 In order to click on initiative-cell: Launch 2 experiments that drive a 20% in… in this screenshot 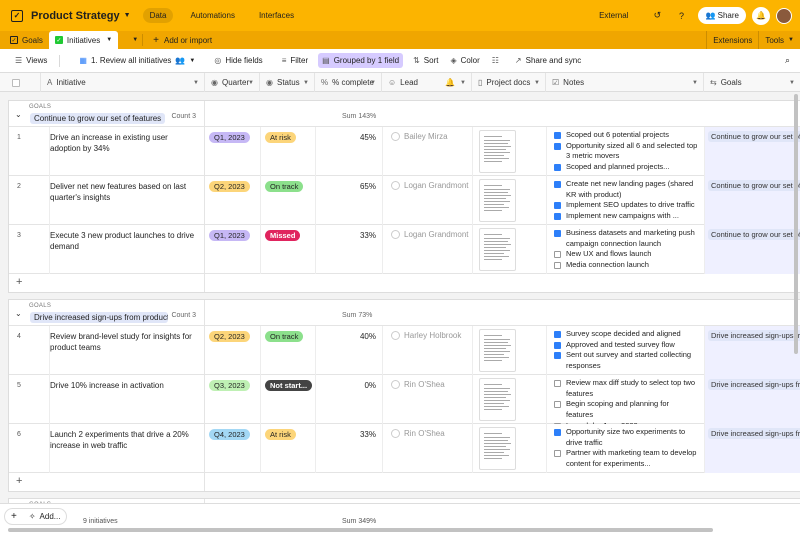, I will do `click(127, 448)`.